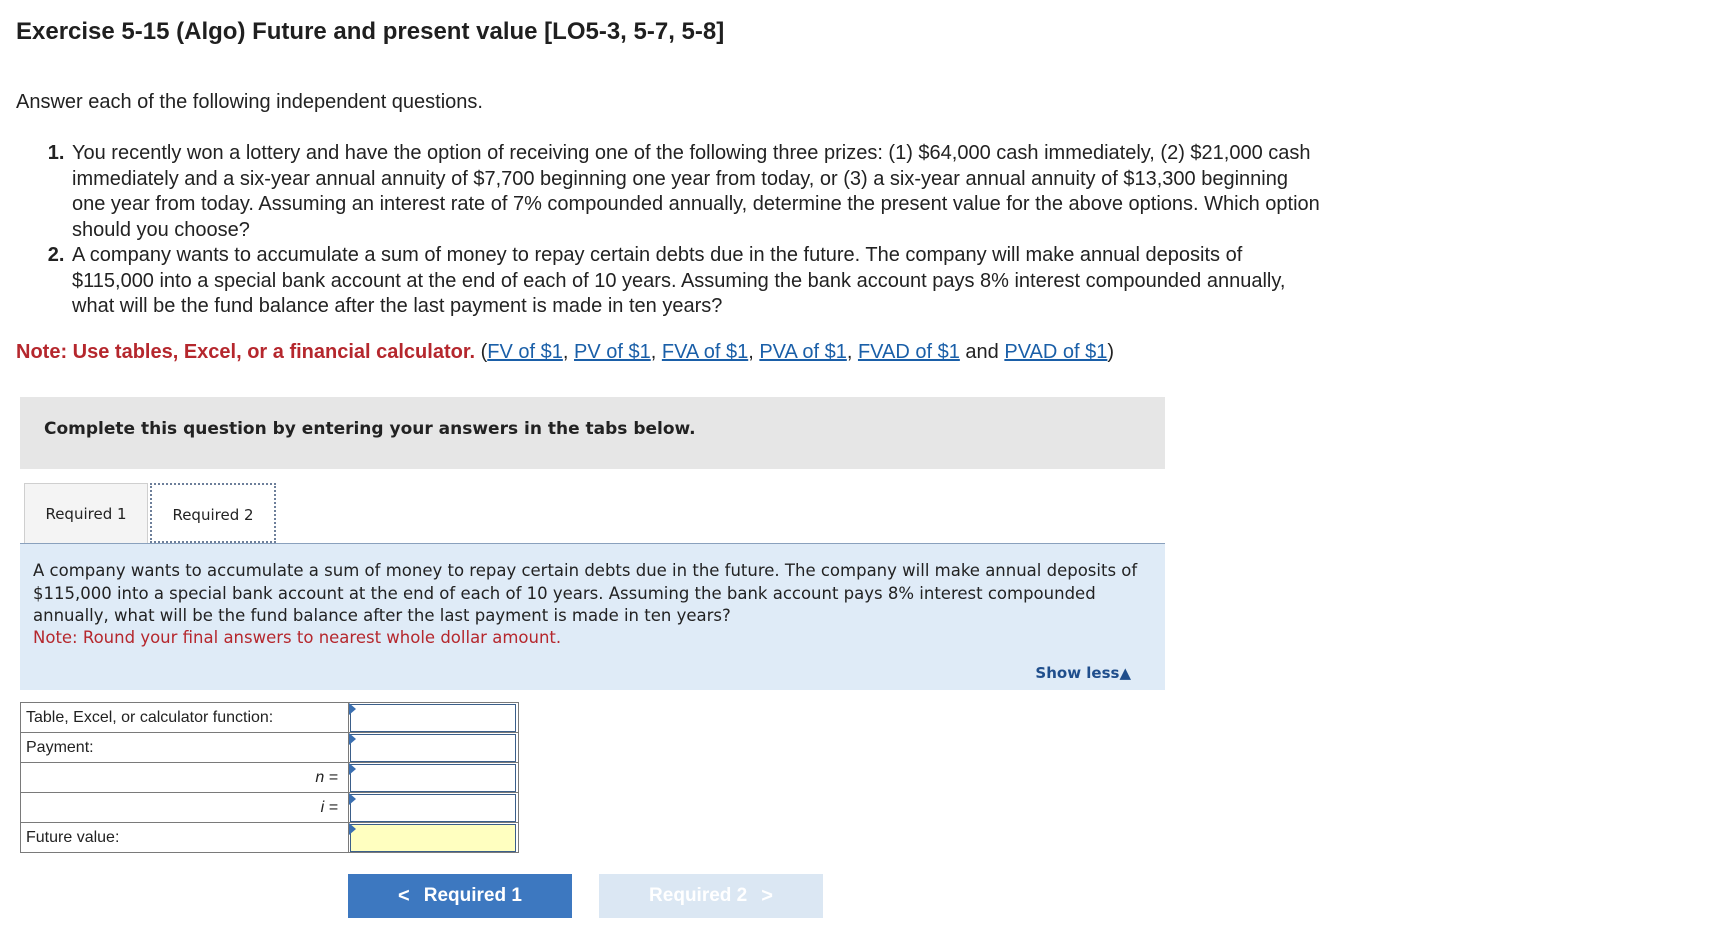  What do you see at coordinates (184, 717) in the screenshot?
I see `function-label: Table, Excel, or calculator function:` at bounding box center [184, 717].